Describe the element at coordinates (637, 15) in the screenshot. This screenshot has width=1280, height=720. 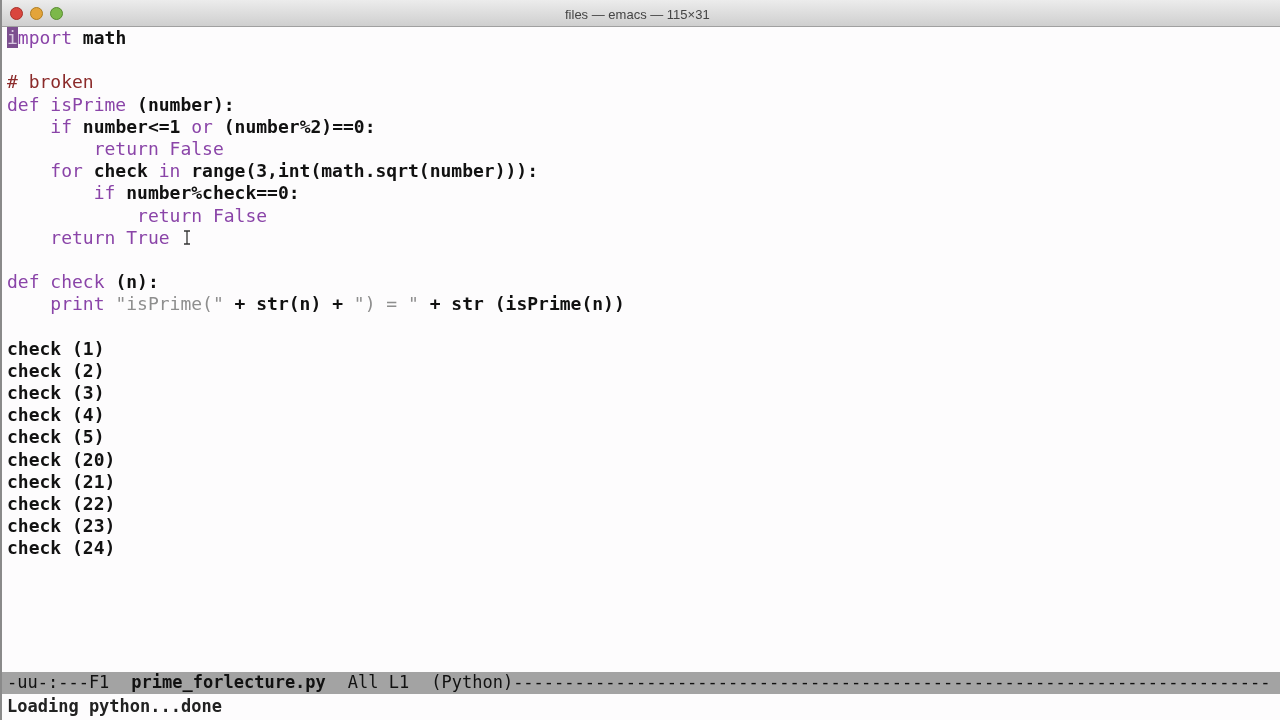
I see `window-title: files — emacs — 115×31` at that location.